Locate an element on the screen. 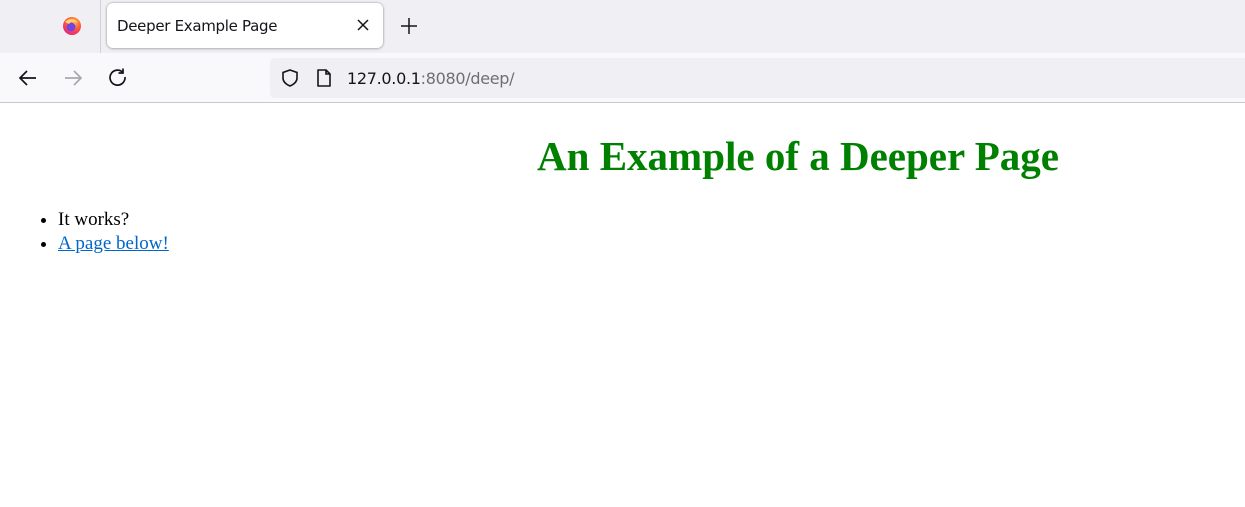 The width and height of the screenshot is (1245, 507). page-below-link: A page below! is located at coordinates (113, 243).